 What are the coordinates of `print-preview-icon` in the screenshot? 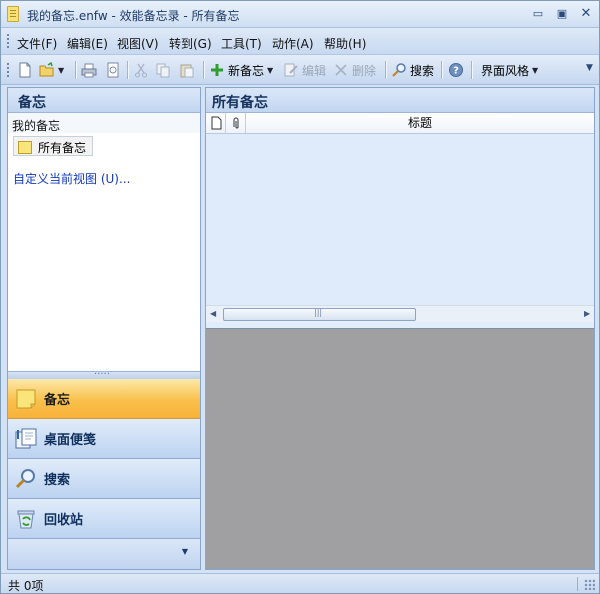 It's located at (113, 70).